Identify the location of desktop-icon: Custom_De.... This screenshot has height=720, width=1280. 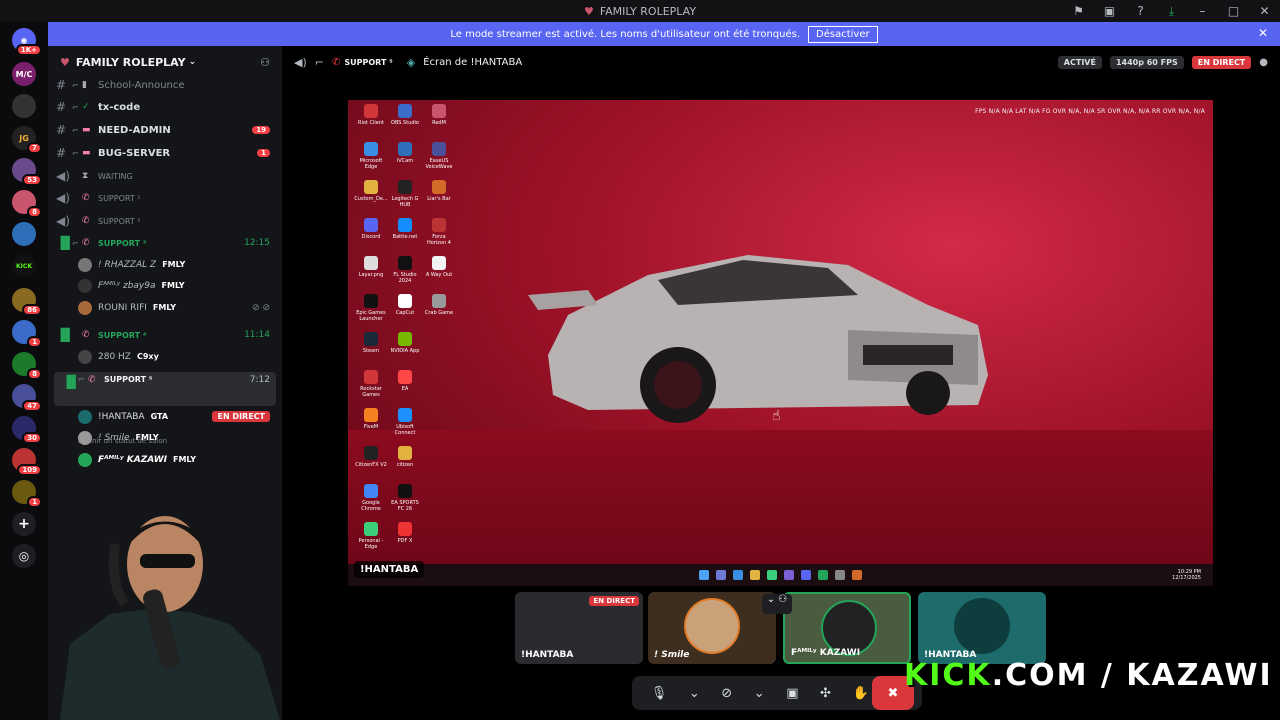
(371, 191).